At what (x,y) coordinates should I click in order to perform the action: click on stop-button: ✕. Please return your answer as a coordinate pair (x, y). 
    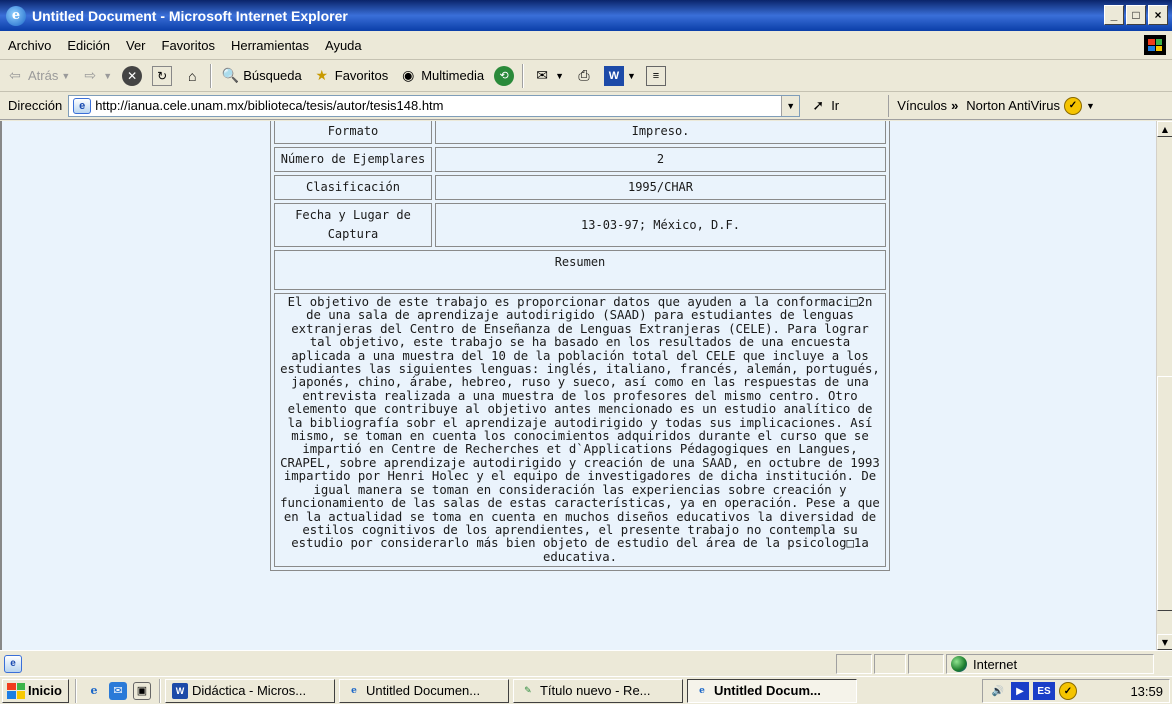
    Looking at the image, I should click on (132, 76).